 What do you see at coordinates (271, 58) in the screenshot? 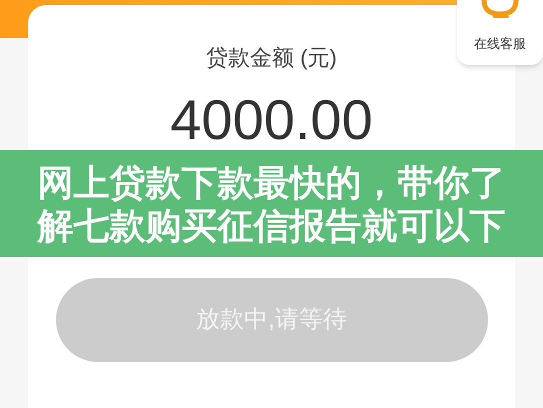
I see `amount-label: 贷款金额 (元)` at bounding box center [271, 58].